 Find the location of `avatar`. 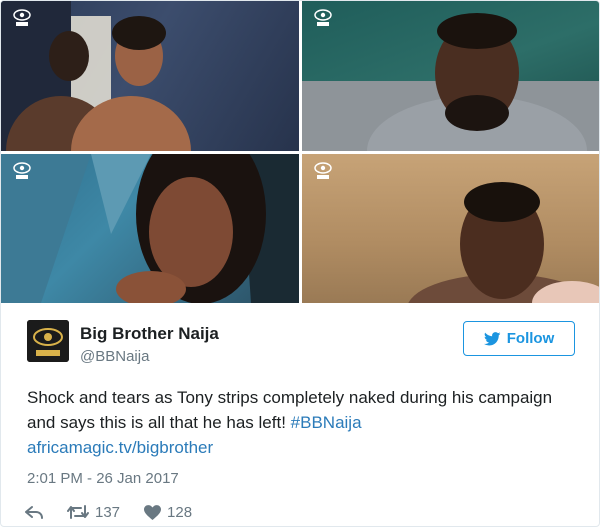

avatar is located at coordinates (48, 341).